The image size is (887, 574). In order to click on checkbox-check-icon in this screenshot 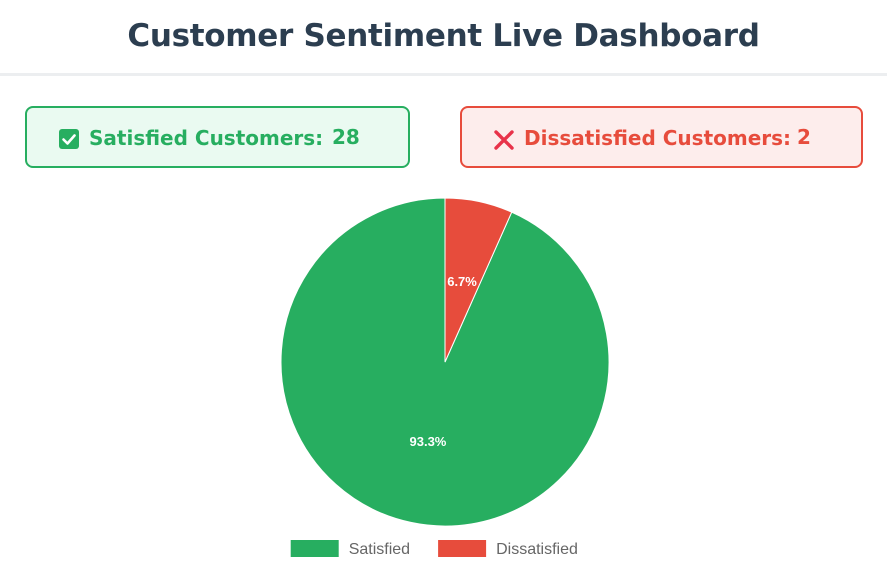, I will do `click(69, 139)`.